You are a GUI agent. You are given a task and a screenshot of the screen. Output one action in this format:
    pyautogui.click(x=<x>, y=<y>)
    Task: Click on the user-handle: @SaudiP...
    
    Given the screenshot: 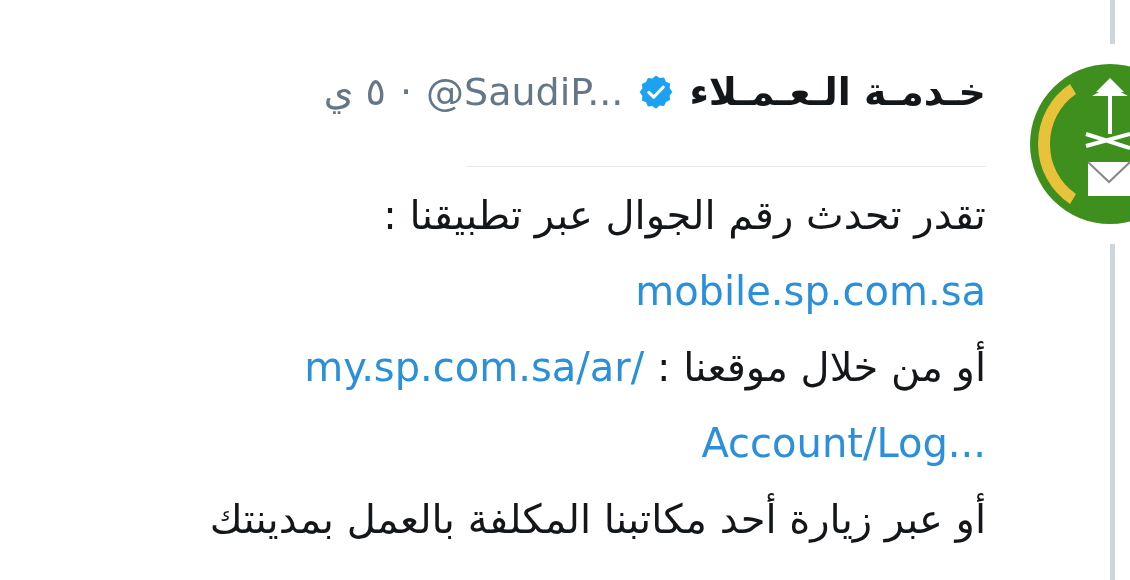 What is the action you would take?
    pyautogui.click(x=525, y=92)
    